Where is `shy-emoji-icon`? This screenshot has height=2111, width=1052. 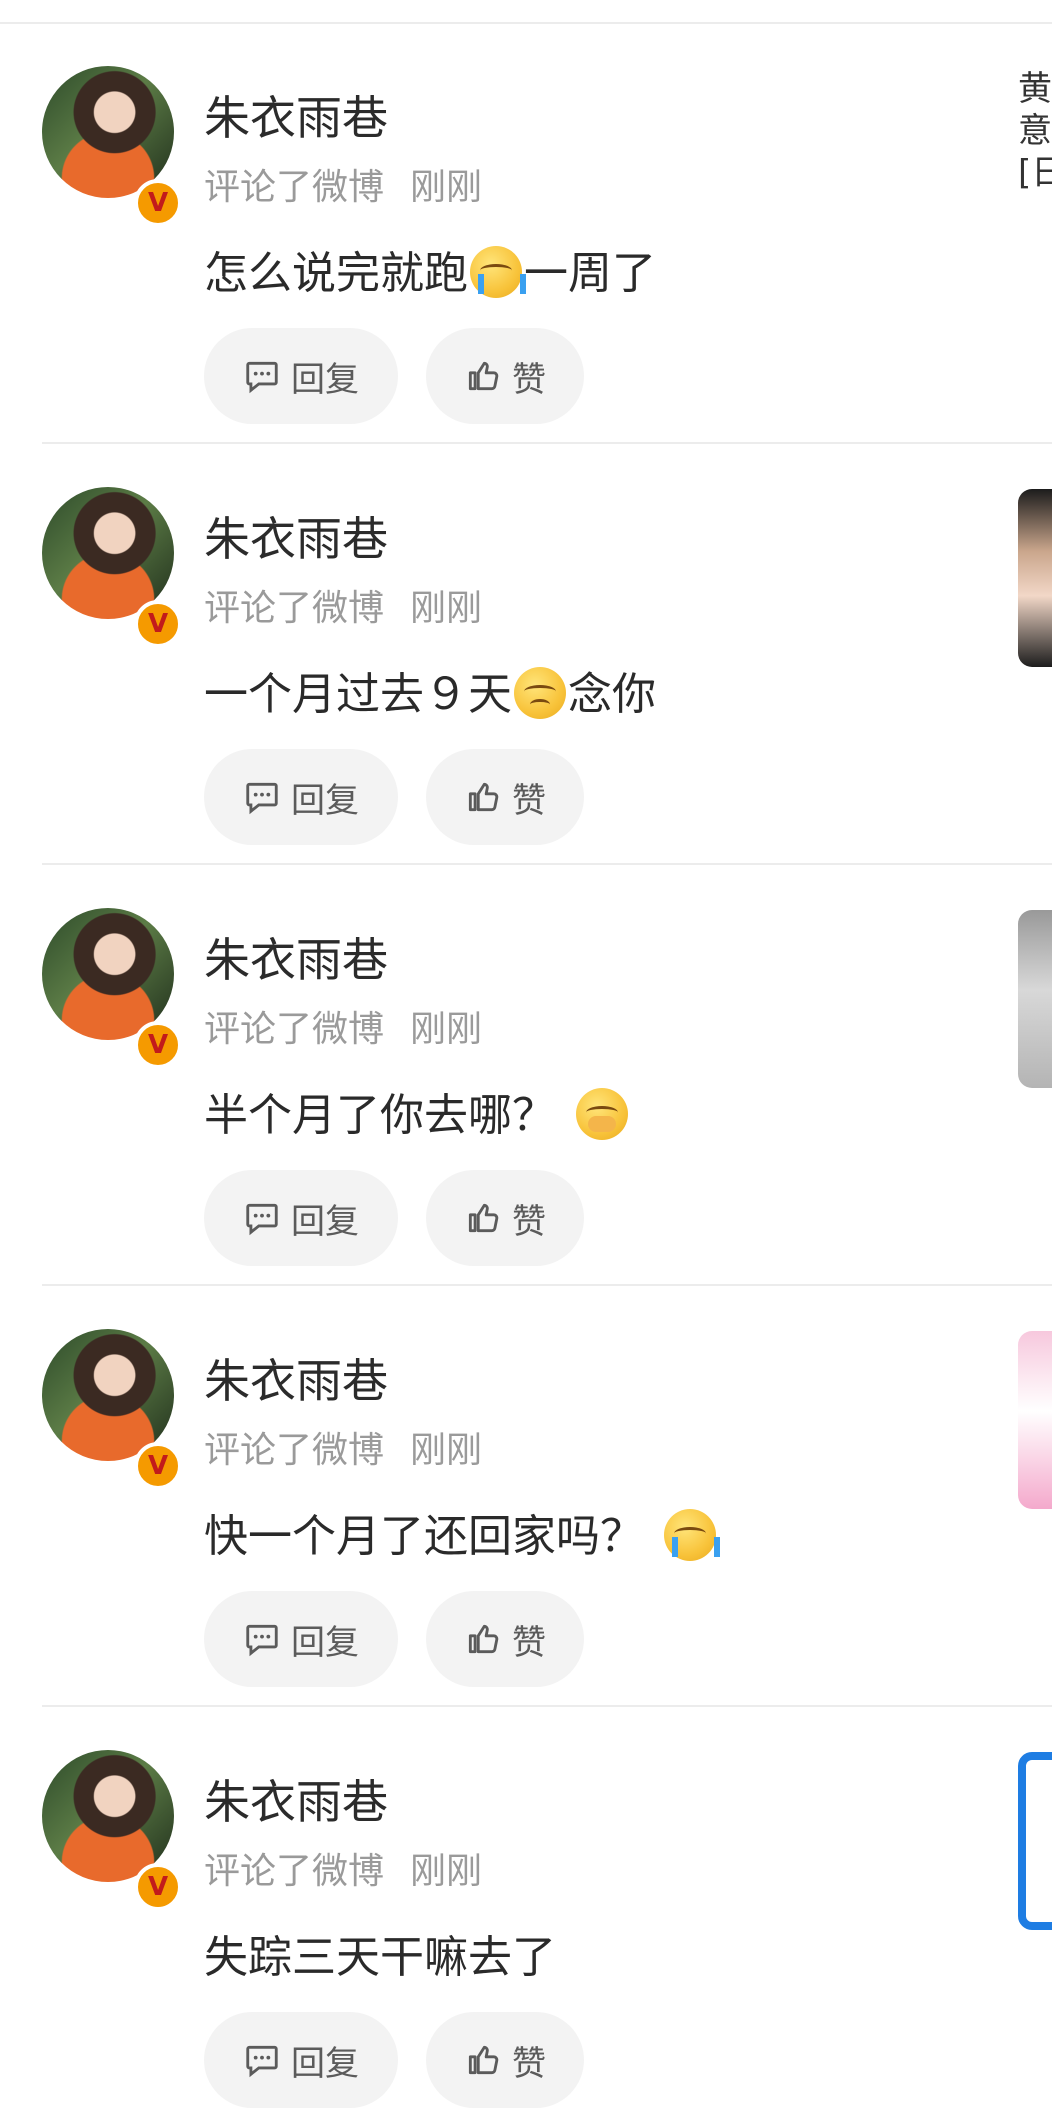
shy-emoji-icon is located at coordinates (602, 1114).